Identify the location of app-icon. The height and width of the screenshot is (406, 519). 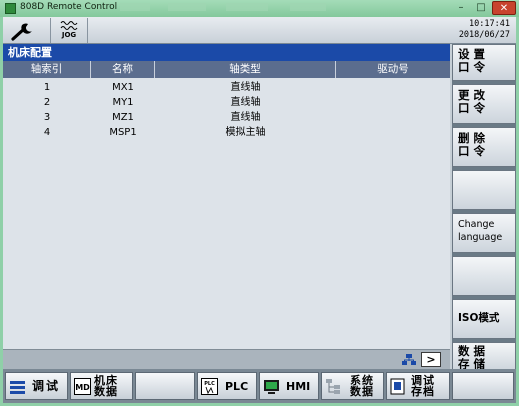
(10, 8).